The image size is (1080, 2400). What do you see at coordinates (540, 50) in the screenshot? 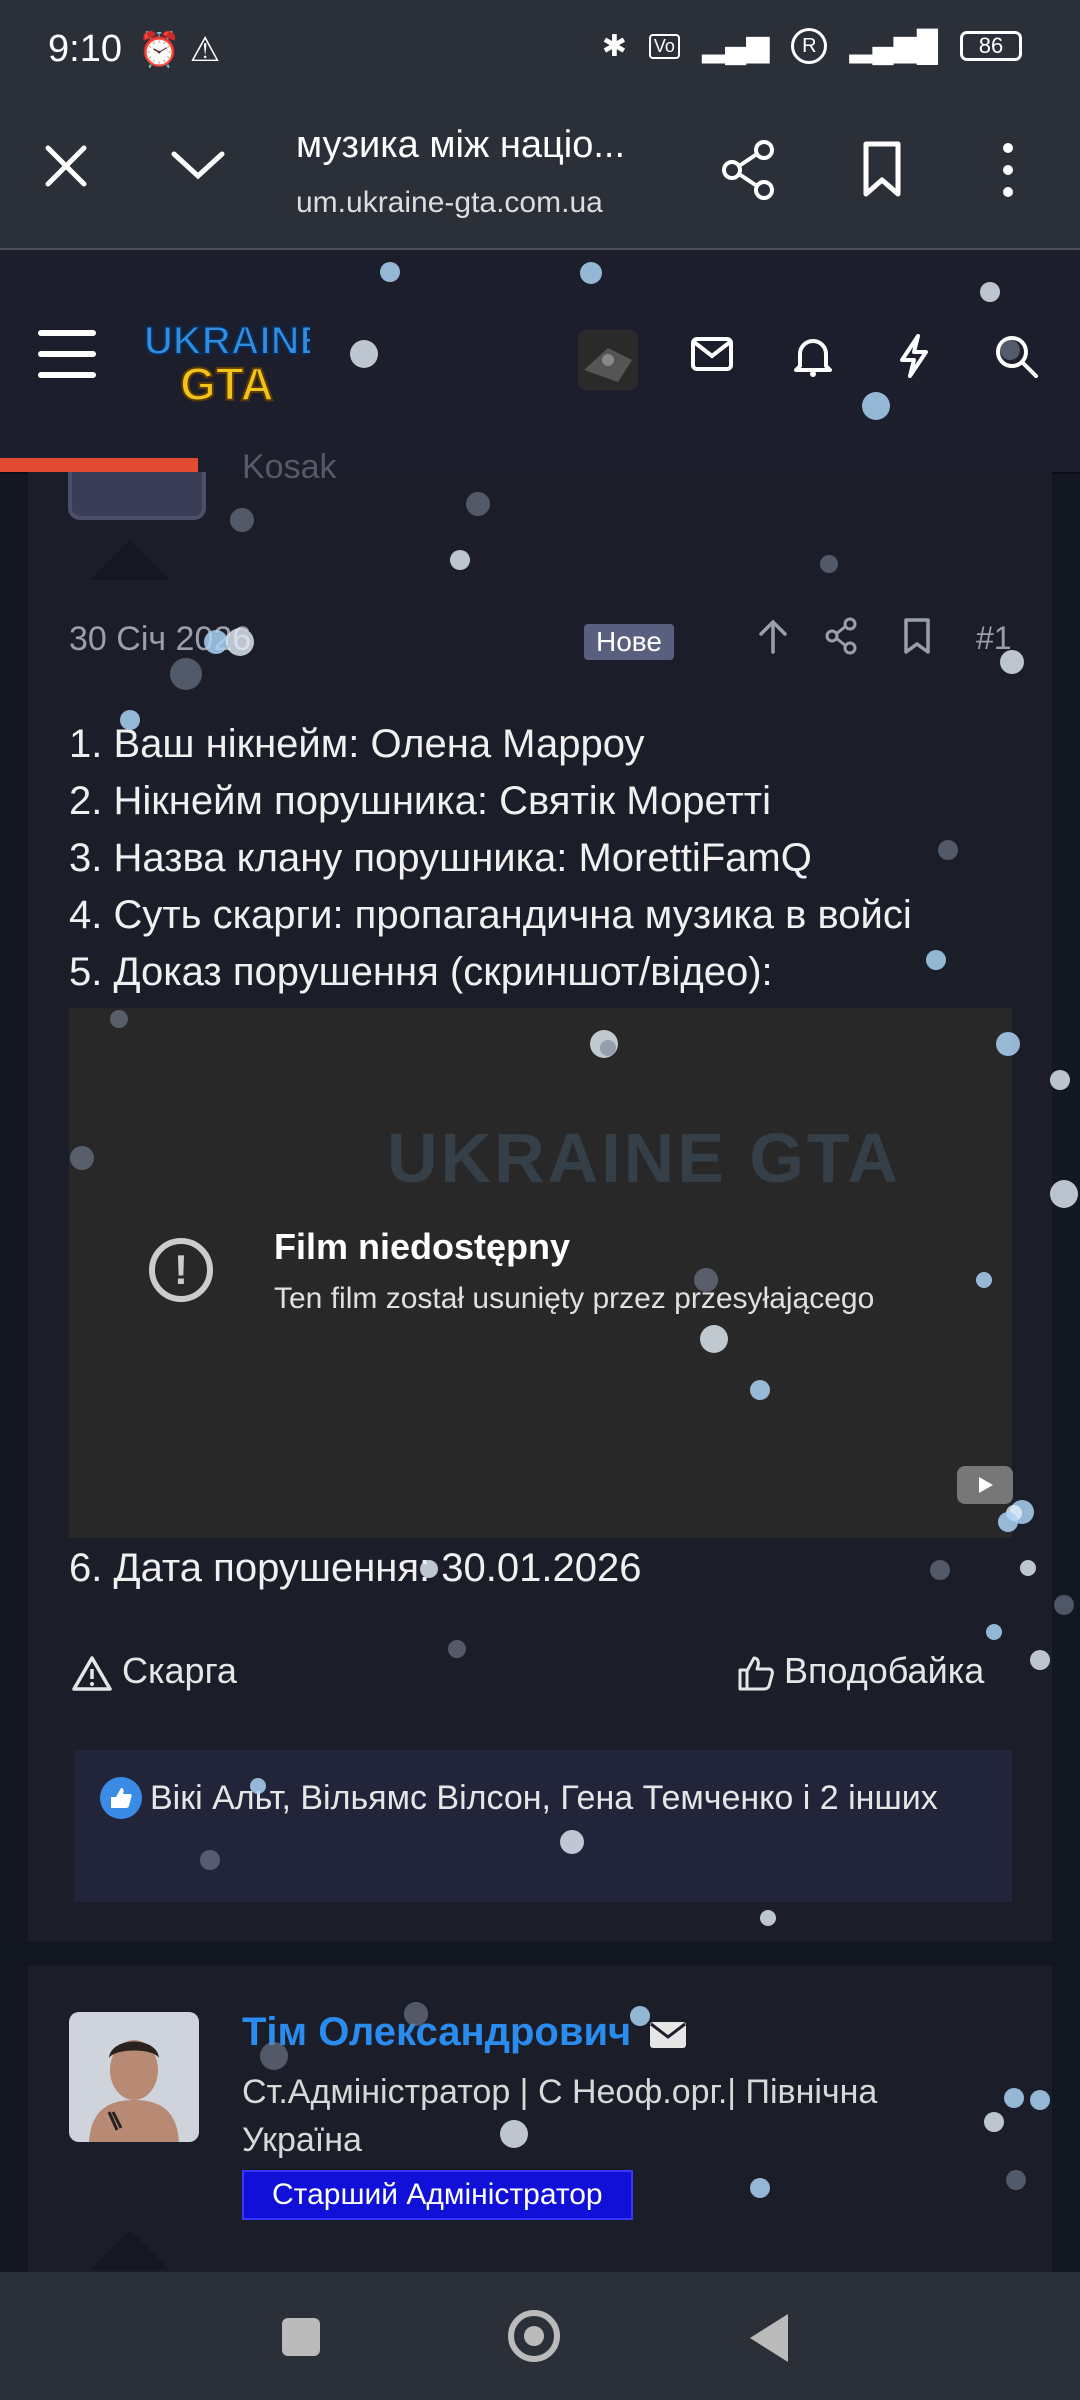
I see `status-bar: 9:10 ⏰ ⚠ ✱ Vo ▂▄▆ R ▂▄▆█ 86` at bounding box center [540, 50].